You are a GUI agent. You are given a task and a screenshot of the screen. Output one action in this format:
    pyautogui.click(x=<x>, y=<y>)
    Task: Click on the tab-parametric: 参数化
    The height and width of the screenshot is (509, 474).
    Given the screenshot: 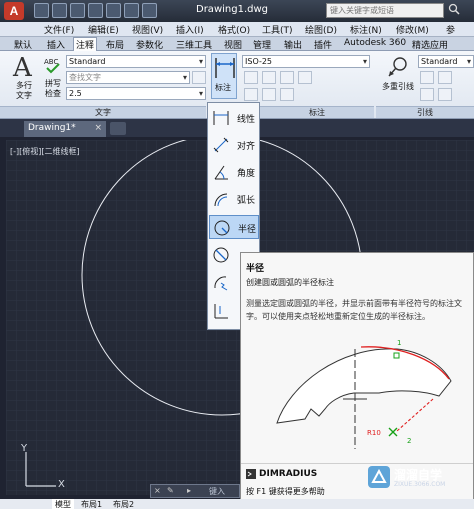 What is the action you would take?
    pyautogui.click(x=149, y=44)
    